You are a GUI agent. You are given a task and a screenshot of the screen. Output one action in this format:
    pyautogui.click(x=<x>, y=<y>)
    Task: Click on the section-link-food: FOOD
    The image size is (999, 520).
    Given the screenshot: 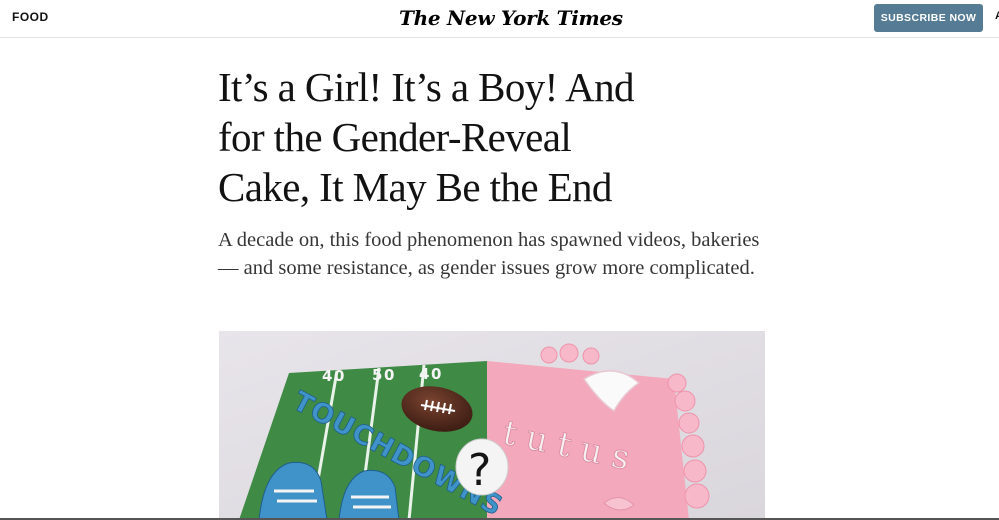 What is the action you would take?
    pyautogui.click(x=30, y=17)
    